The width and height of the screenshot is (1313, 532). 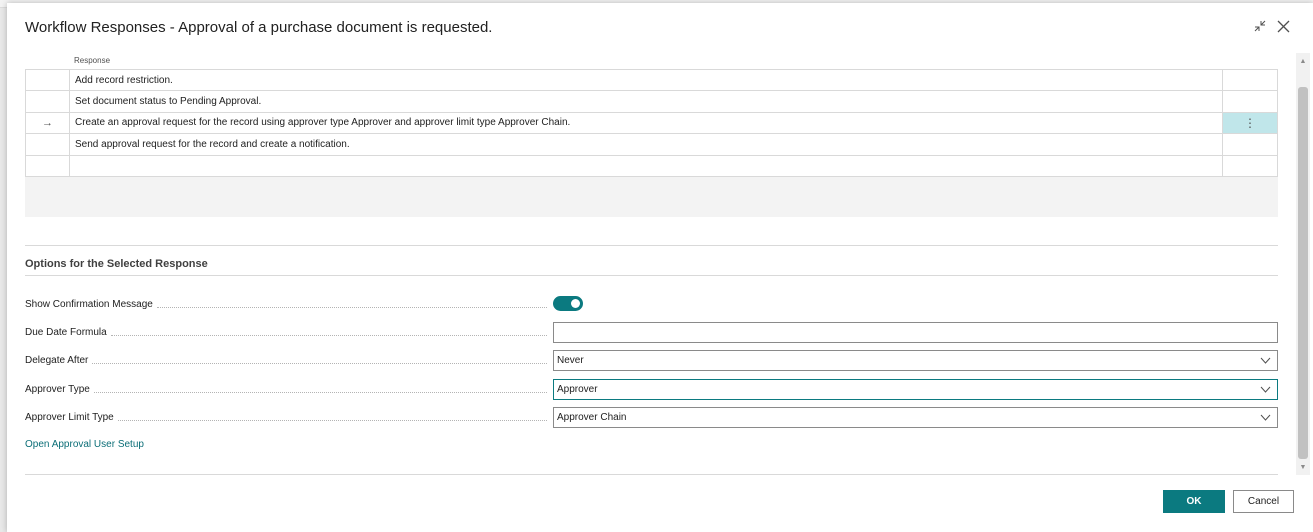 I want to click on ok-button: OK, so click(x=1194, y=501).